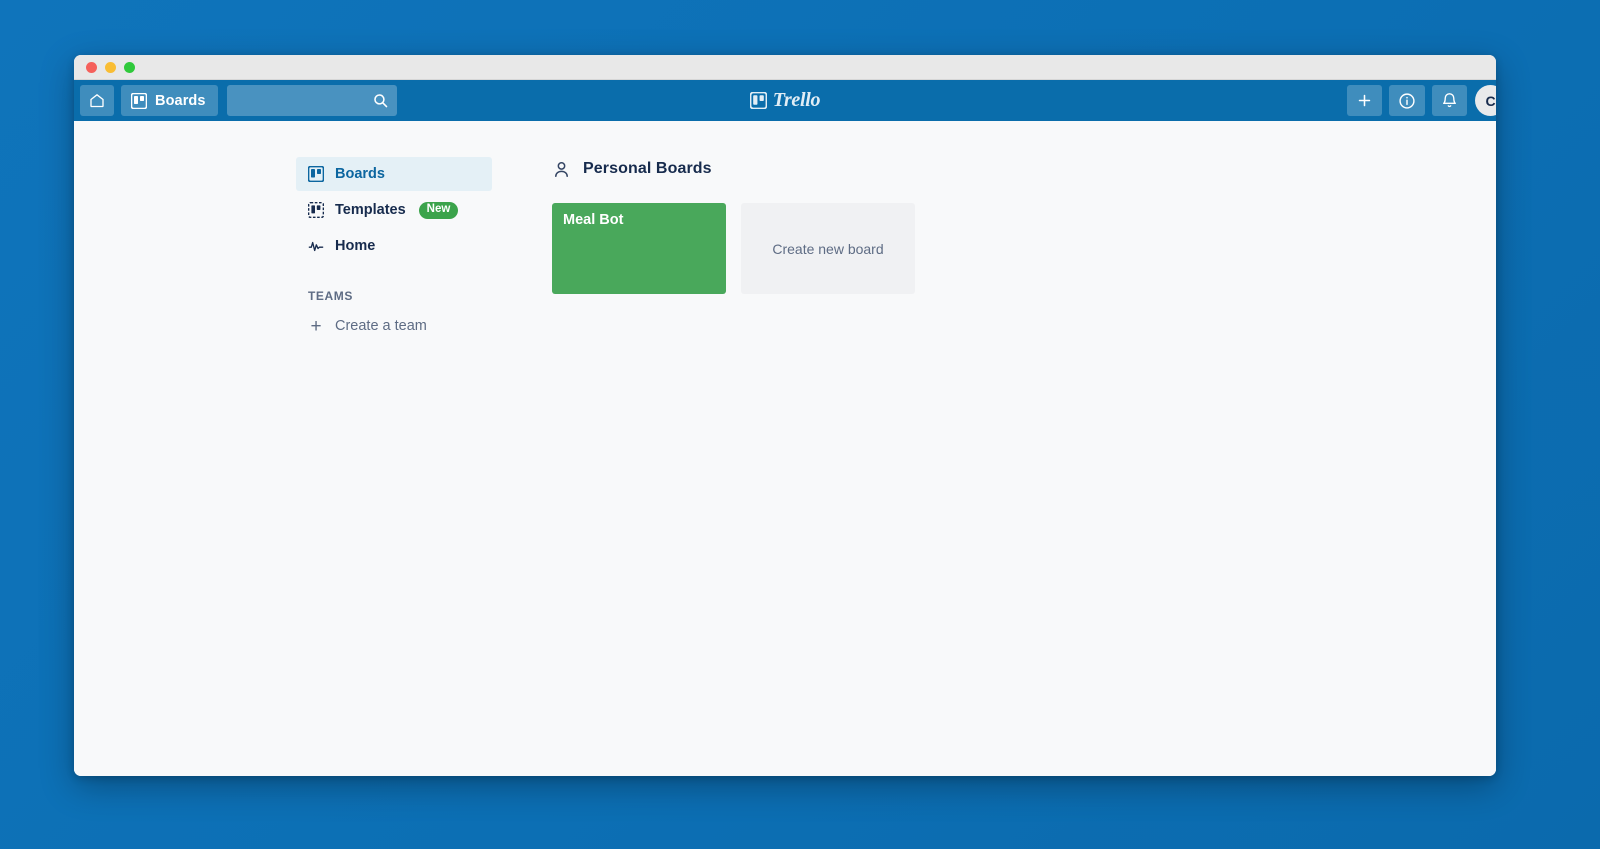 The height and width of the screenshot is (849, 1600). What do you see at coordinates (1490, 100) in the screenshot?
I see `avatar-initials: C` at bounding box center [1490, 100].